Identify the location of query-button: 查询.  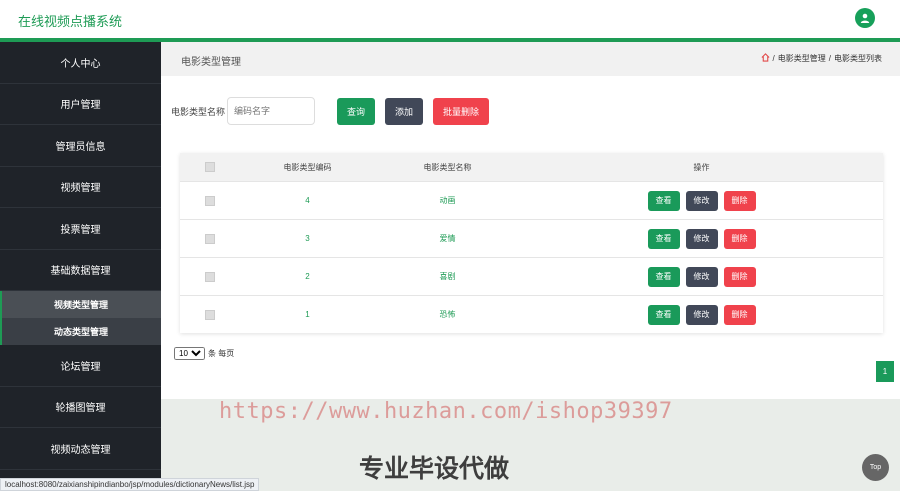
(356, 111).